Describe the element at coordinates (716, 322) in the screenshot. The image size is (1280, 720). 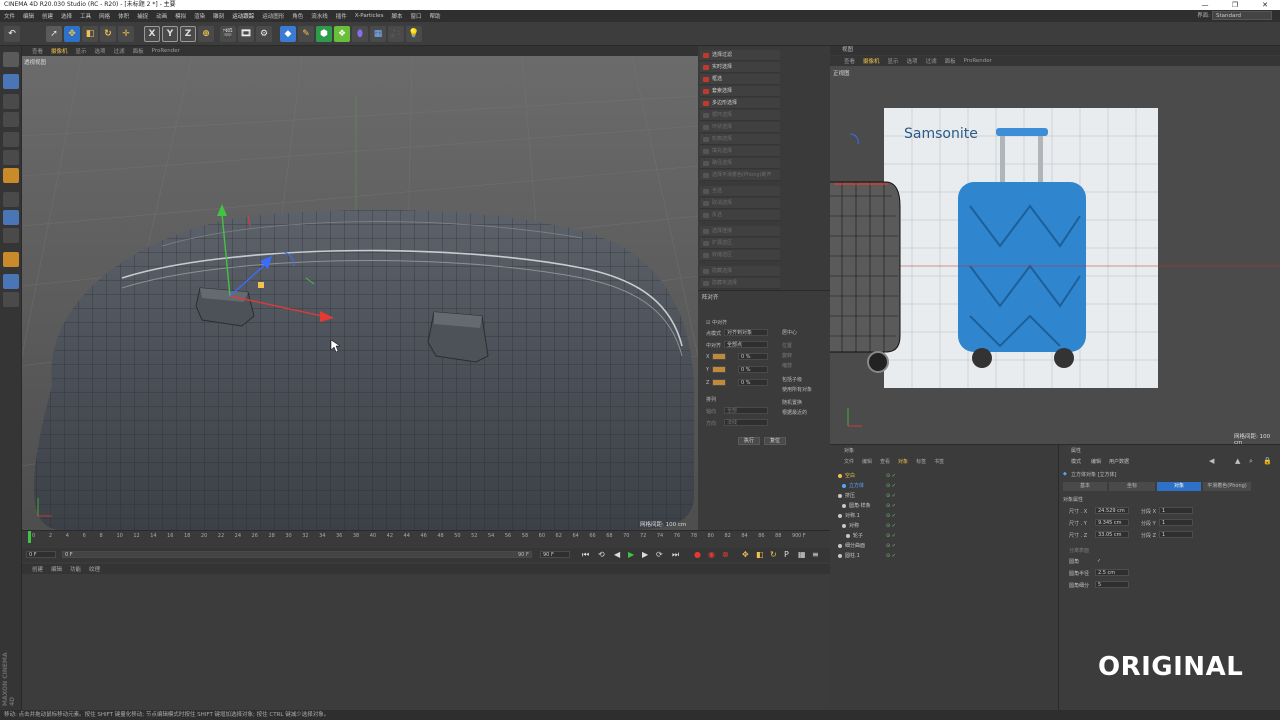
I see `align-enable-check: ☑ 中对齐` at that location.